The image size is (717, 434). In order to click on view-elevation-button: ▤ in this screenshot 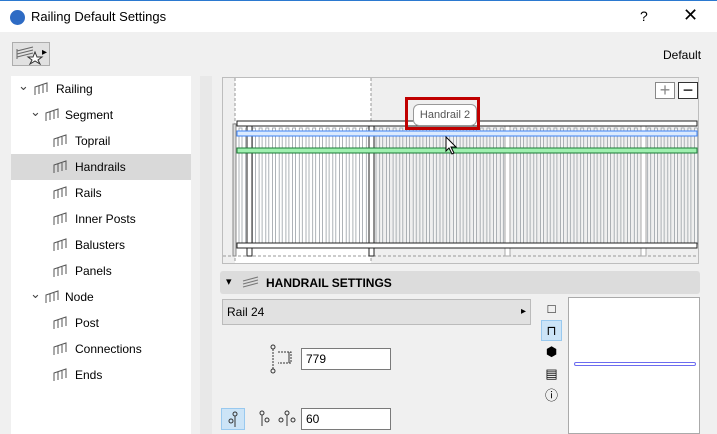, I will do `click(551, 374)`.